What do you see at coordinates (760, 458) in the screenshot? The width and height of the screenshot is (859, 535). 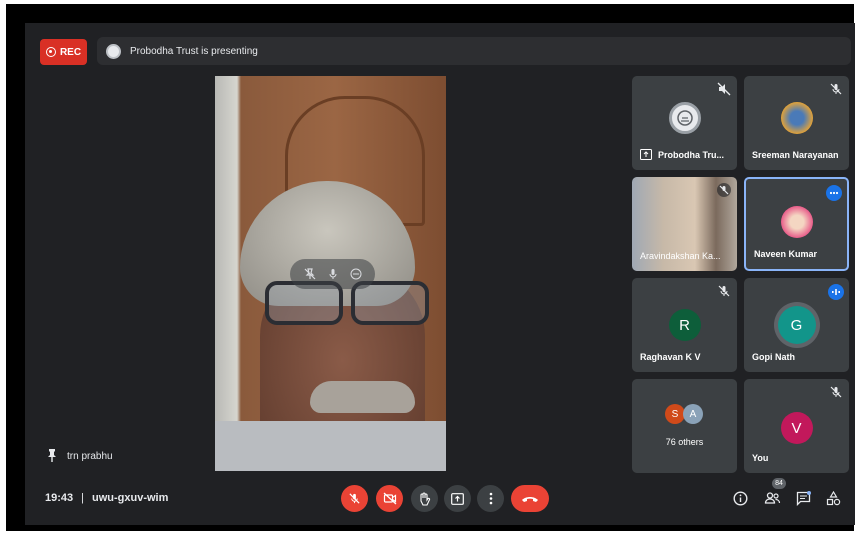 I see `participant-name: You` at bounding box center [760, 458].